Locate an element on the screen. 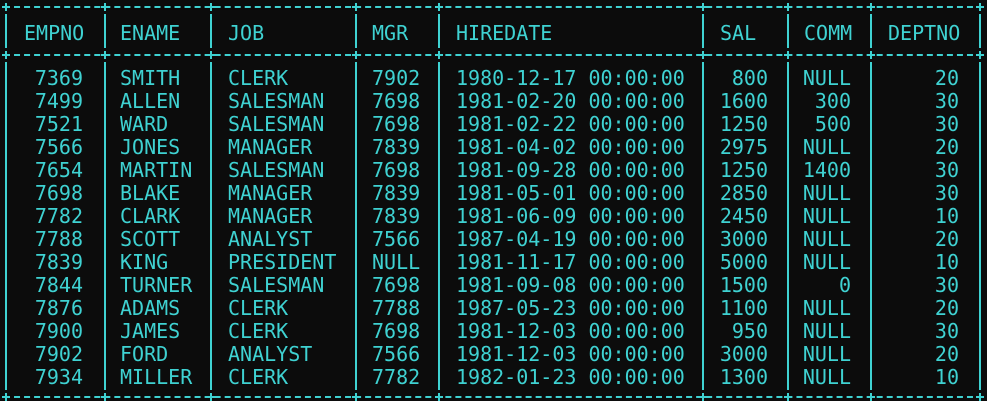 Image resolution: width=987 pixels, height=401 pixels. table-cell-hiredate: 1987-04-19 00:00:00 is located at coordinates (570, 239).